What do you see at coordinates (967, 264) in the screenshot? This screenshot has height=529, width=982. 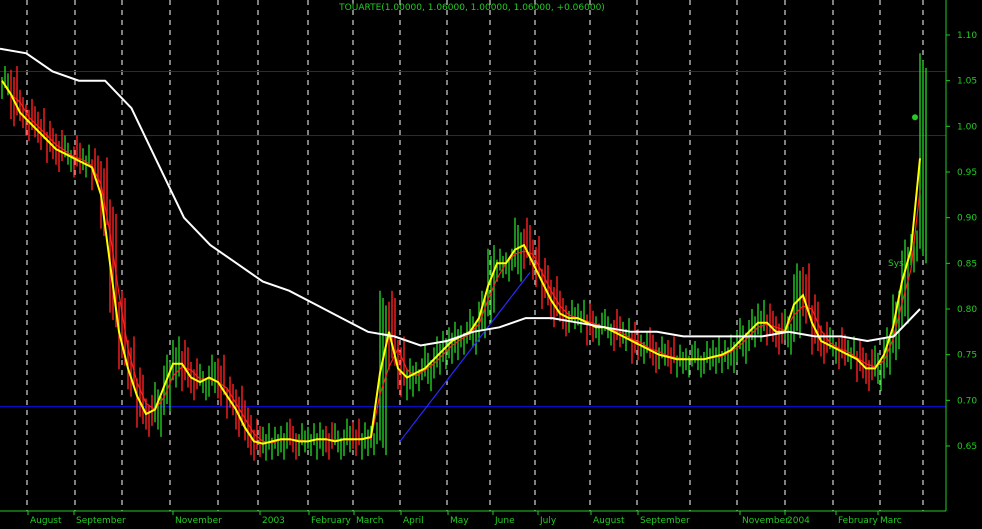 I see `y-tick-label: 0.85` at bounding box center [967, 264].